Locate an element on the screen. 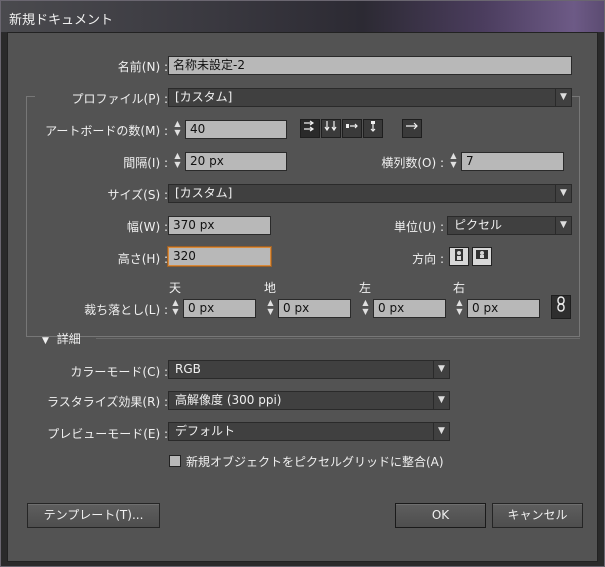 The image size is (605, 567). profile-label: プロファイル(P) : is located at coordinates (119, 99).